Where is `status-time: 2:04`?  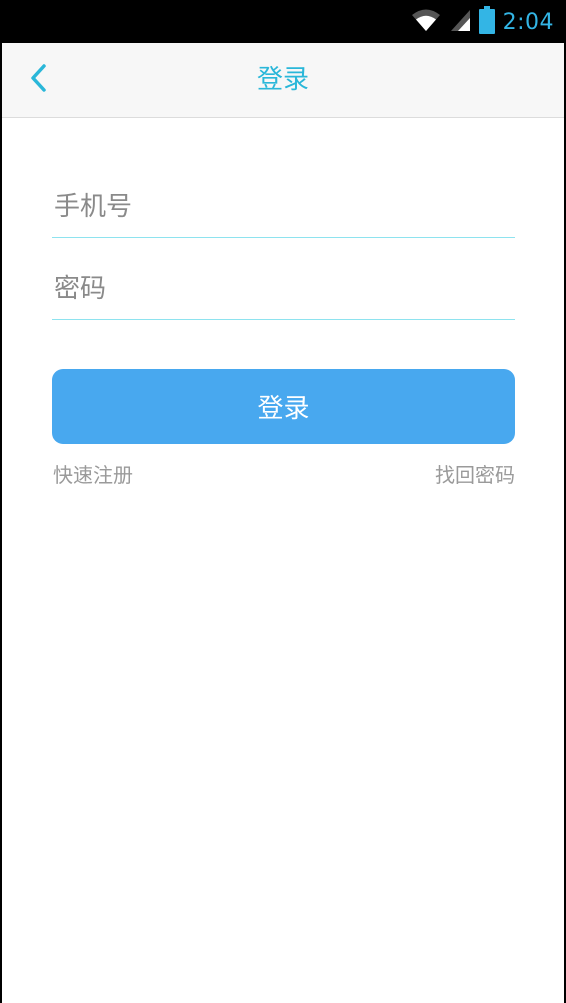 status-time: 2:04 is located at coordinates (528, 22).